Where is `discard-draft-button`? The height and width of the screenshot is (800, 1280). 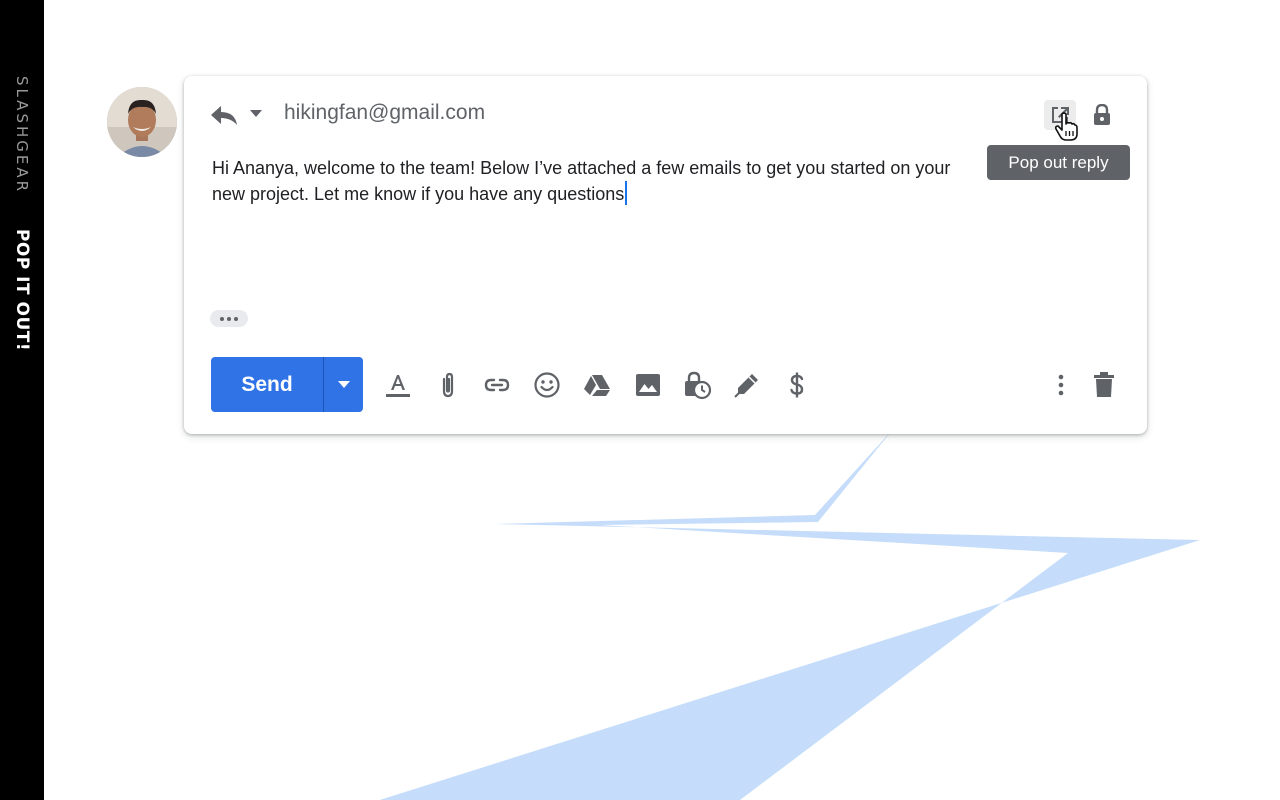
discard-draft-button is located at coordinates (1104, 385).